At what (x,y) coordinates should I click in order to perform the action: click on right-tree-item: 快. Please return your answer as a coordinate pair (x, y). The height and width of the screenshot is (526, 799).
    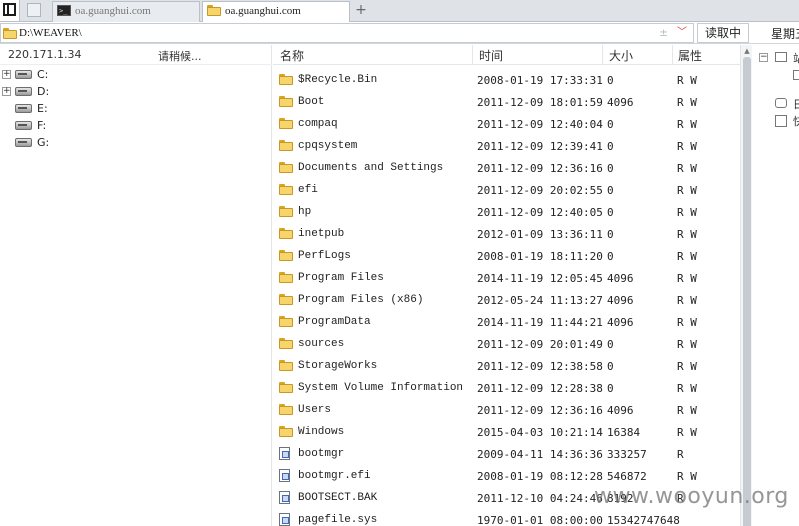
    Looking at the image, I should click on (778, 120).